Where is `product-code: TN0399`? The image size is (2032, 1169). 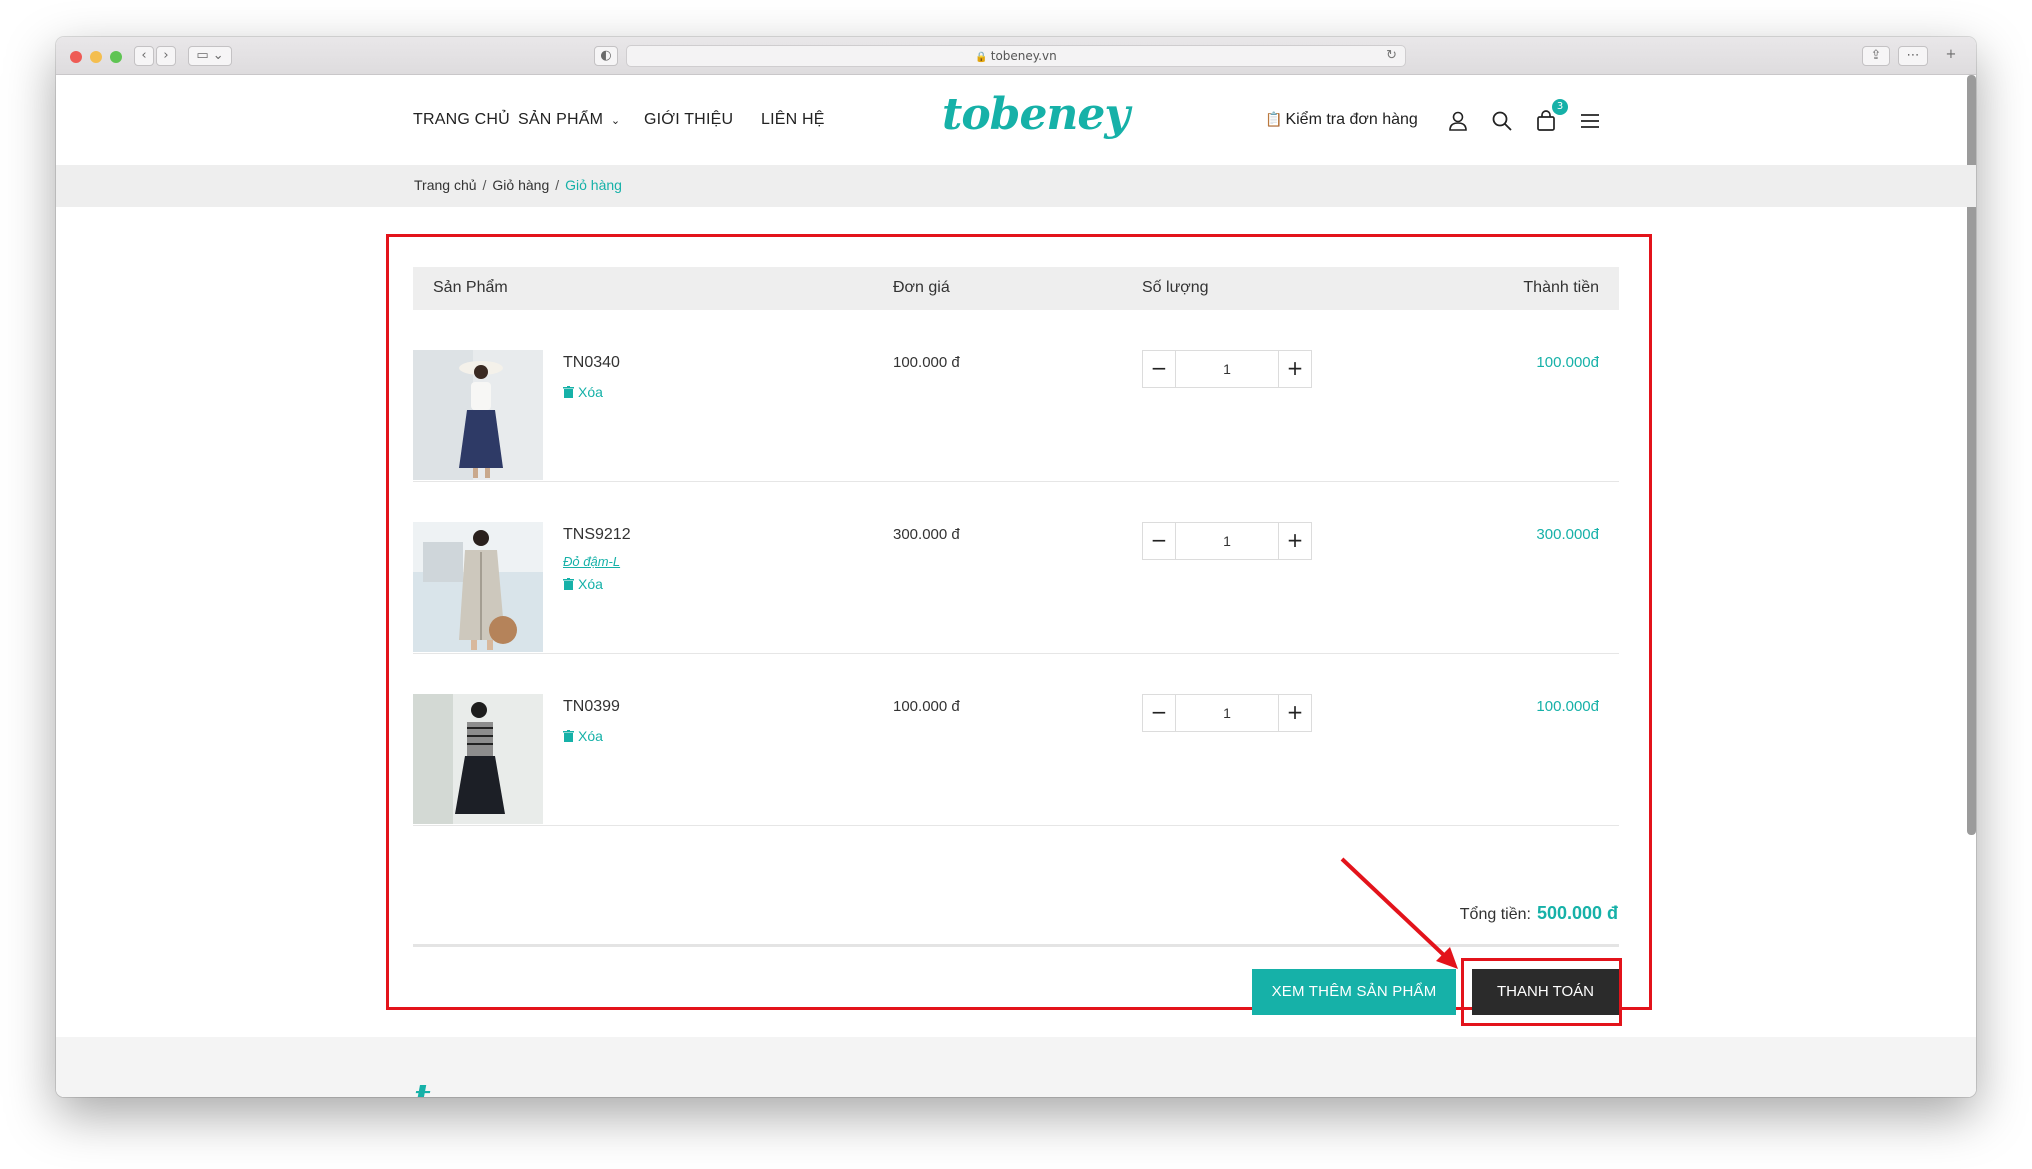
product-code: TN0399 is located at coordinates (591, 707).